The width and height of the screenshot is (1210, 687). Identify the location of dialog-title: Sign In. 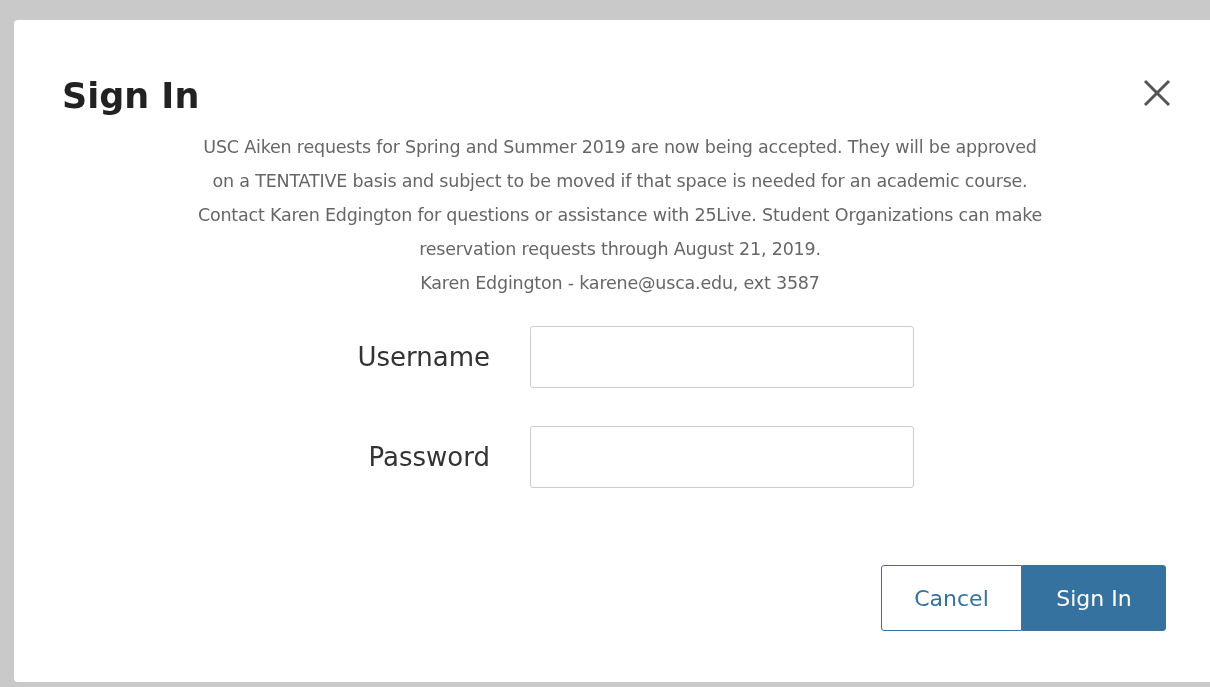
(131, 96).